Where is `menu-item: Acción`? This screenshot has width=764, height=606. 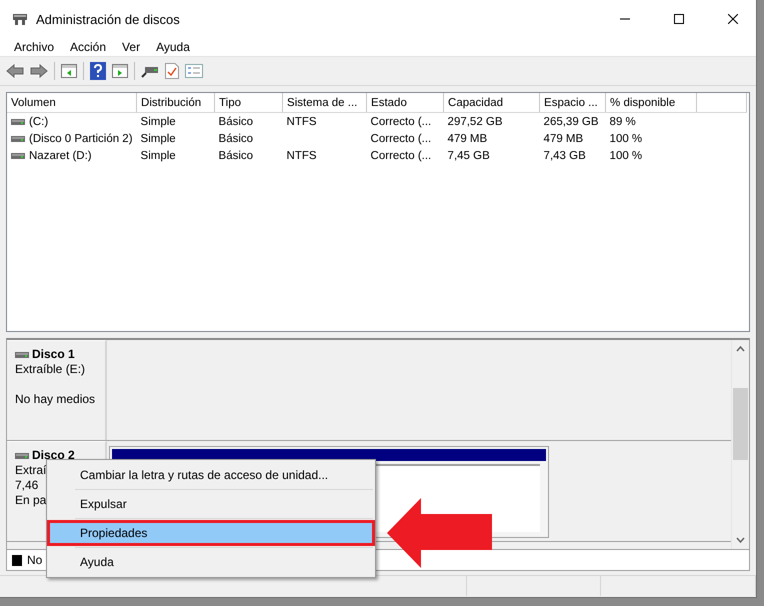 menu-item: Acción is located at coordinates (88, 47).